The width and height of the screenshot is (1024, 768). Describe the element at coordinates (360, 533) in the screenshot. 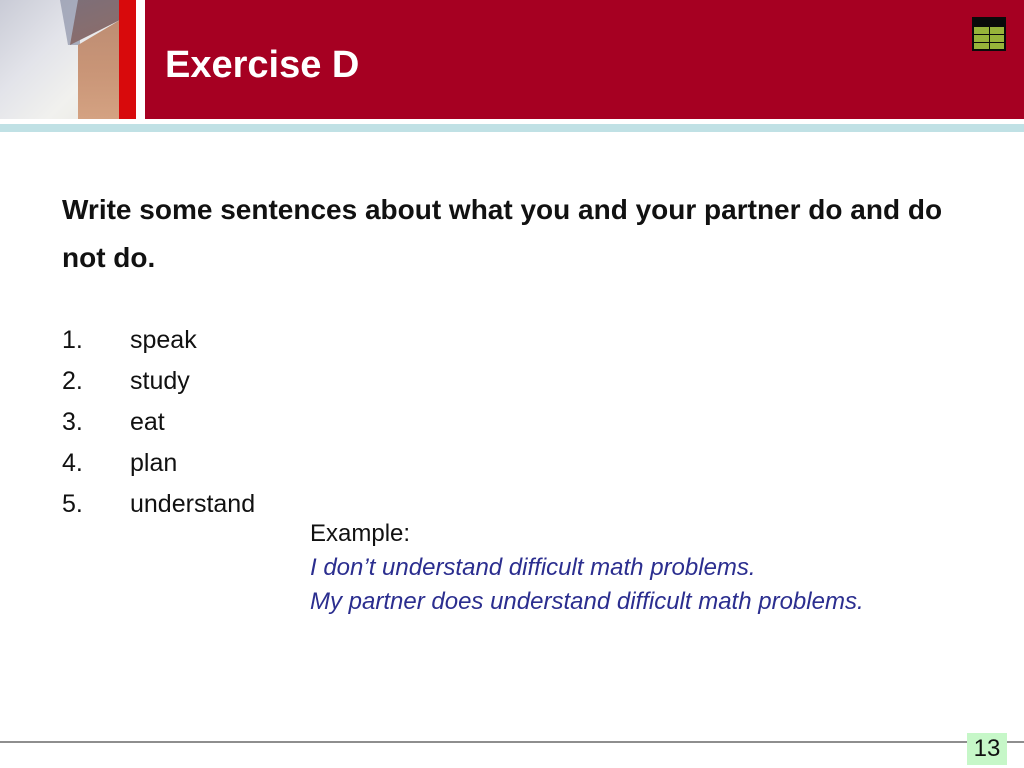

I see `example-label: Example:` at that location.